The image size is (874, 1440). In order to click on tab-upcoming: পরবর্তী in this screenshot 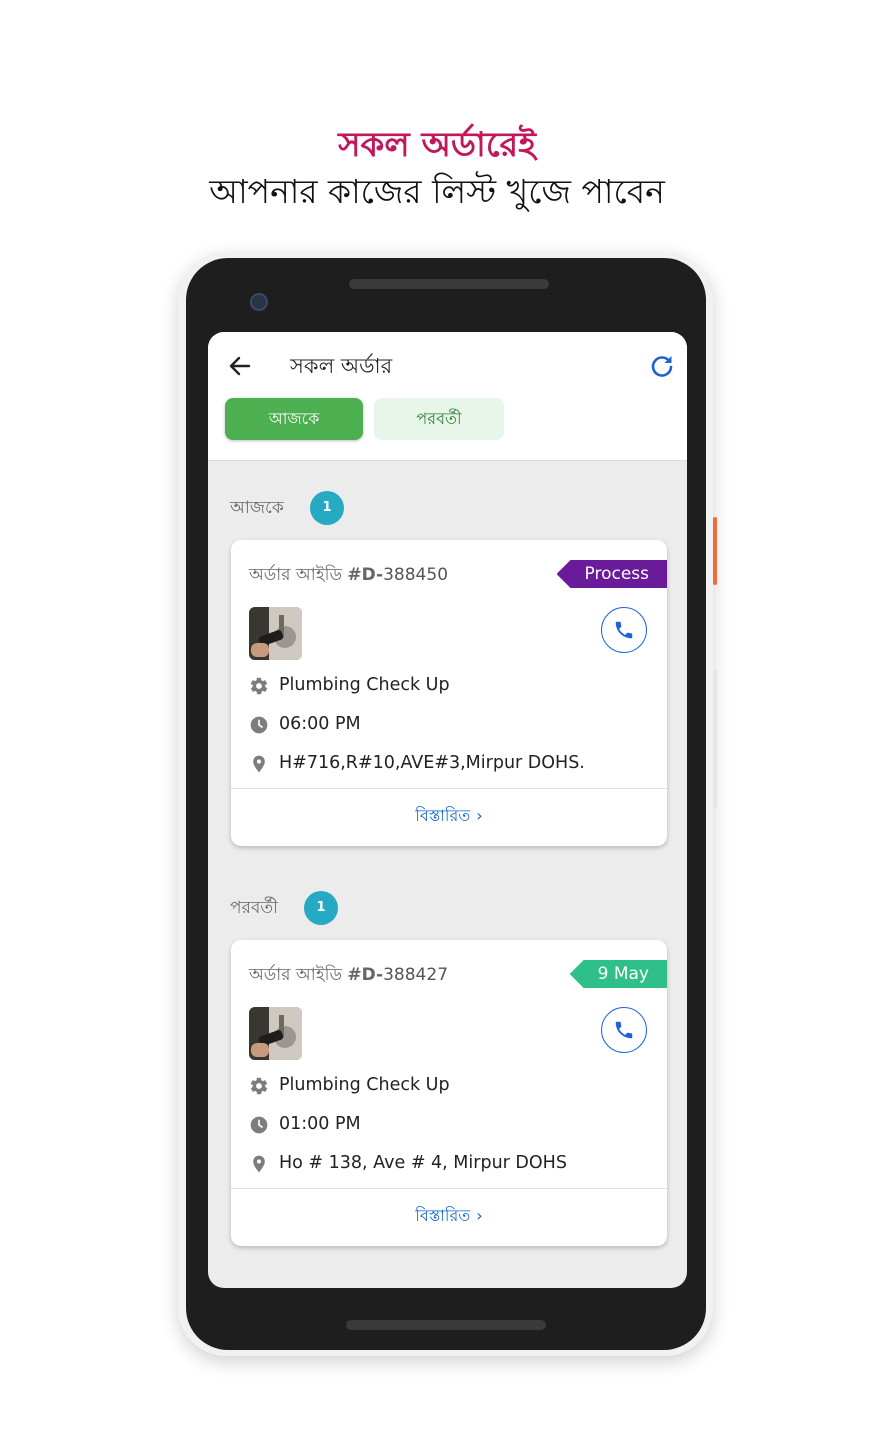, I will do `click(439, 419)`.